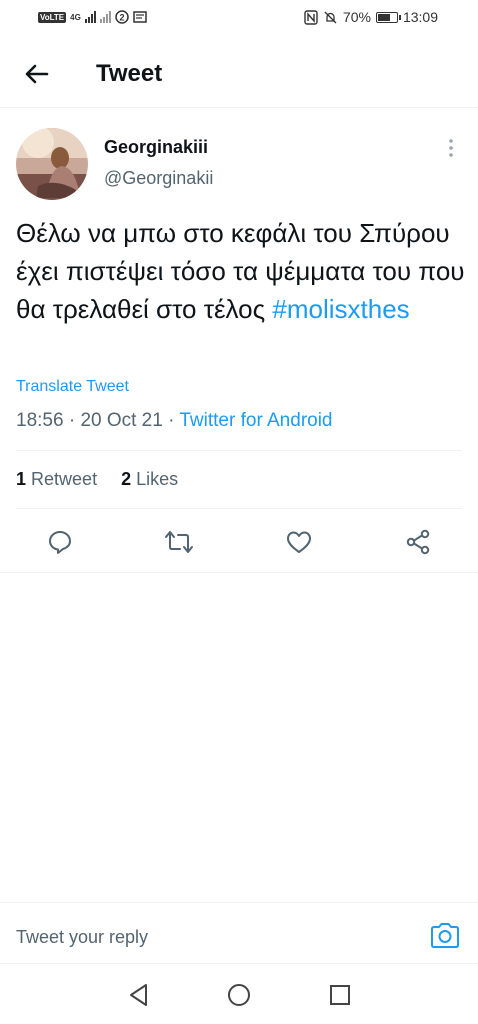  Describe the element at coordinates (52, 17) in the screenshot. I see `volte-badge: VoLTE` at that location.